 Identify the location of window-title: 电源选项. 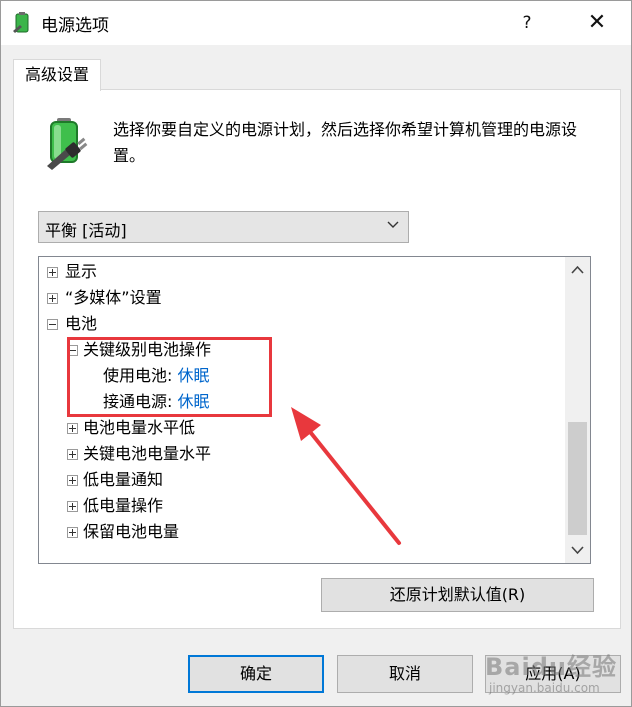
(75, 26).